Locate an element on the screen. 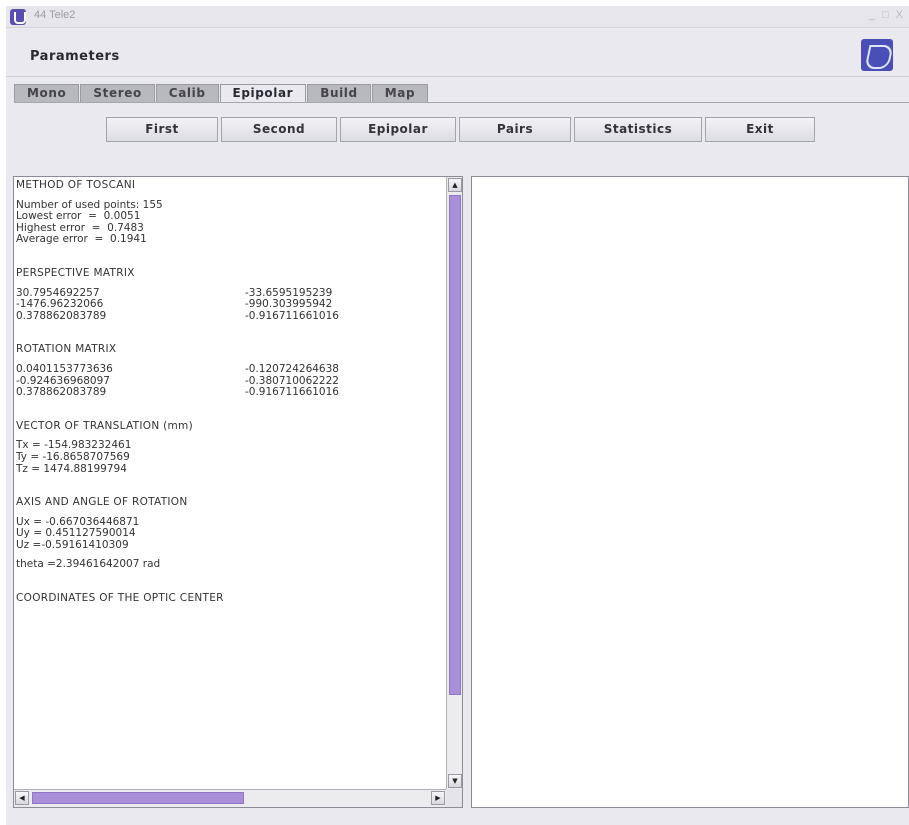 Image resolution: width=909 pixels, height=825 pixels. tab-divider is located at coordinates (461, 102).